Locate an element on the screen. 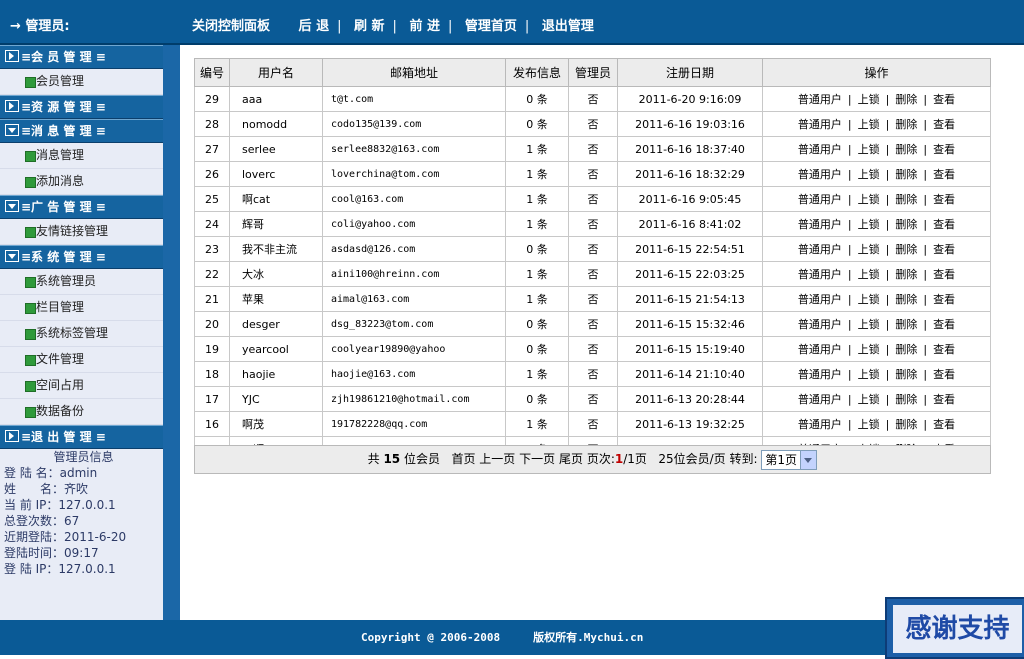 The height and width of the screenshot is (659, 1024). logout-link: 退出管理 is located at coordinates (568, 26).